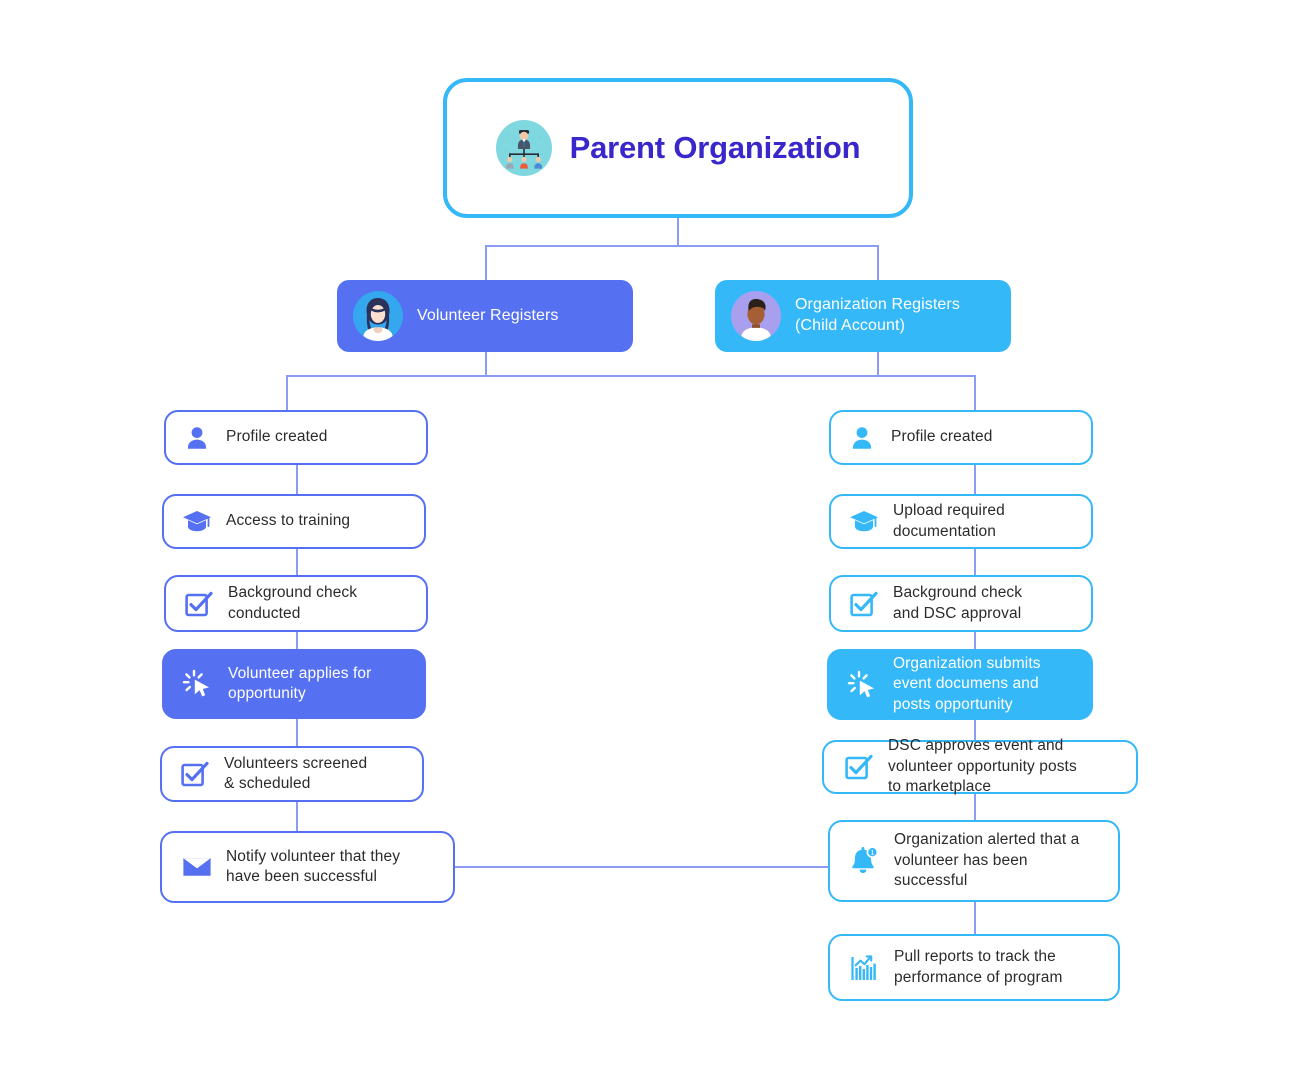  Describe the element at coordinates (642, 867) in the screenshot. I see `connector-cross-branch` at that location.